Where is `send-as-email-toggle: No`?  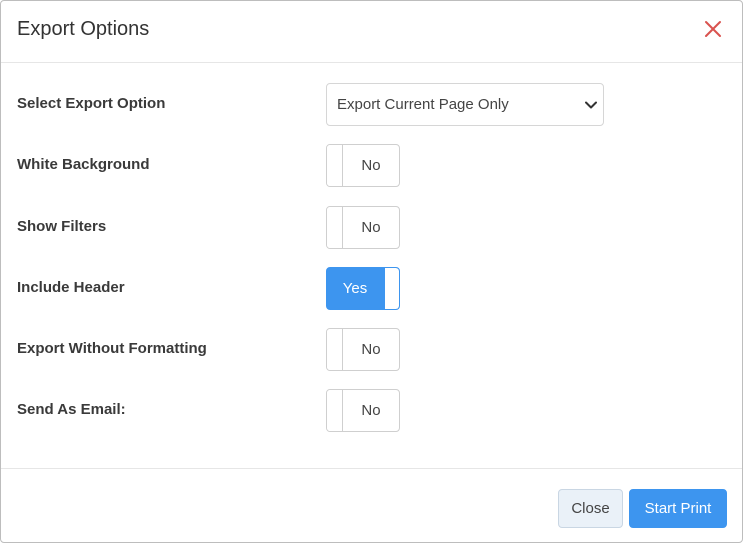
send-as-email-toggle: No is located at coordinates (363, 410).